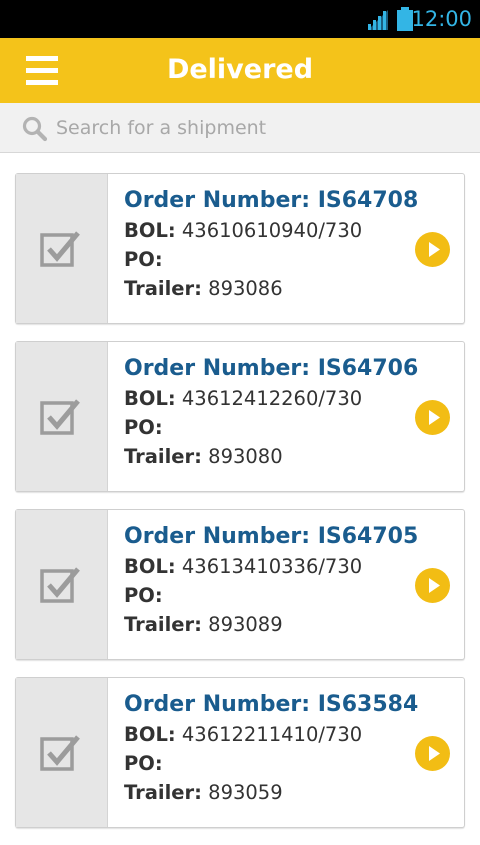 The height and width of the screenshot is (845, 480). I want to click on status-time: 12:00, so click(441, 19).